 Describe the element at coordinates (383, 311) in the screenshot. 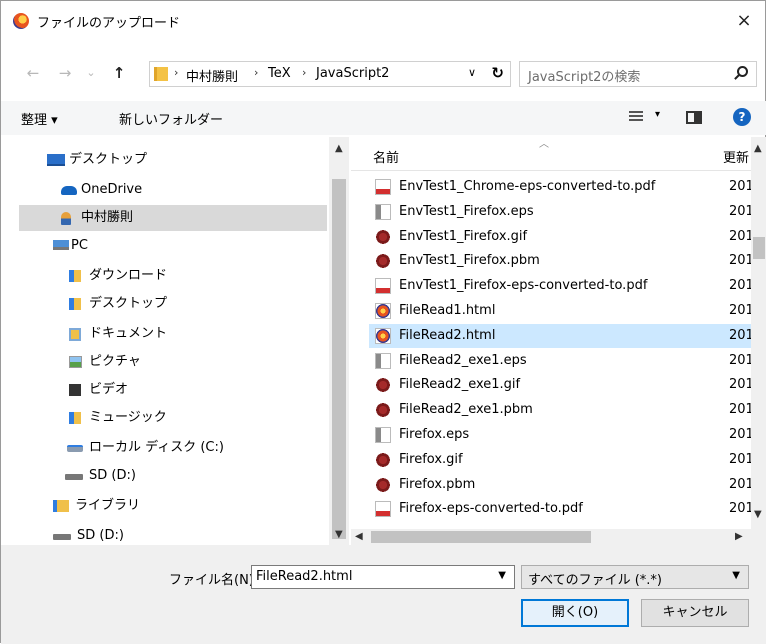

I see `html-icon` at that location.